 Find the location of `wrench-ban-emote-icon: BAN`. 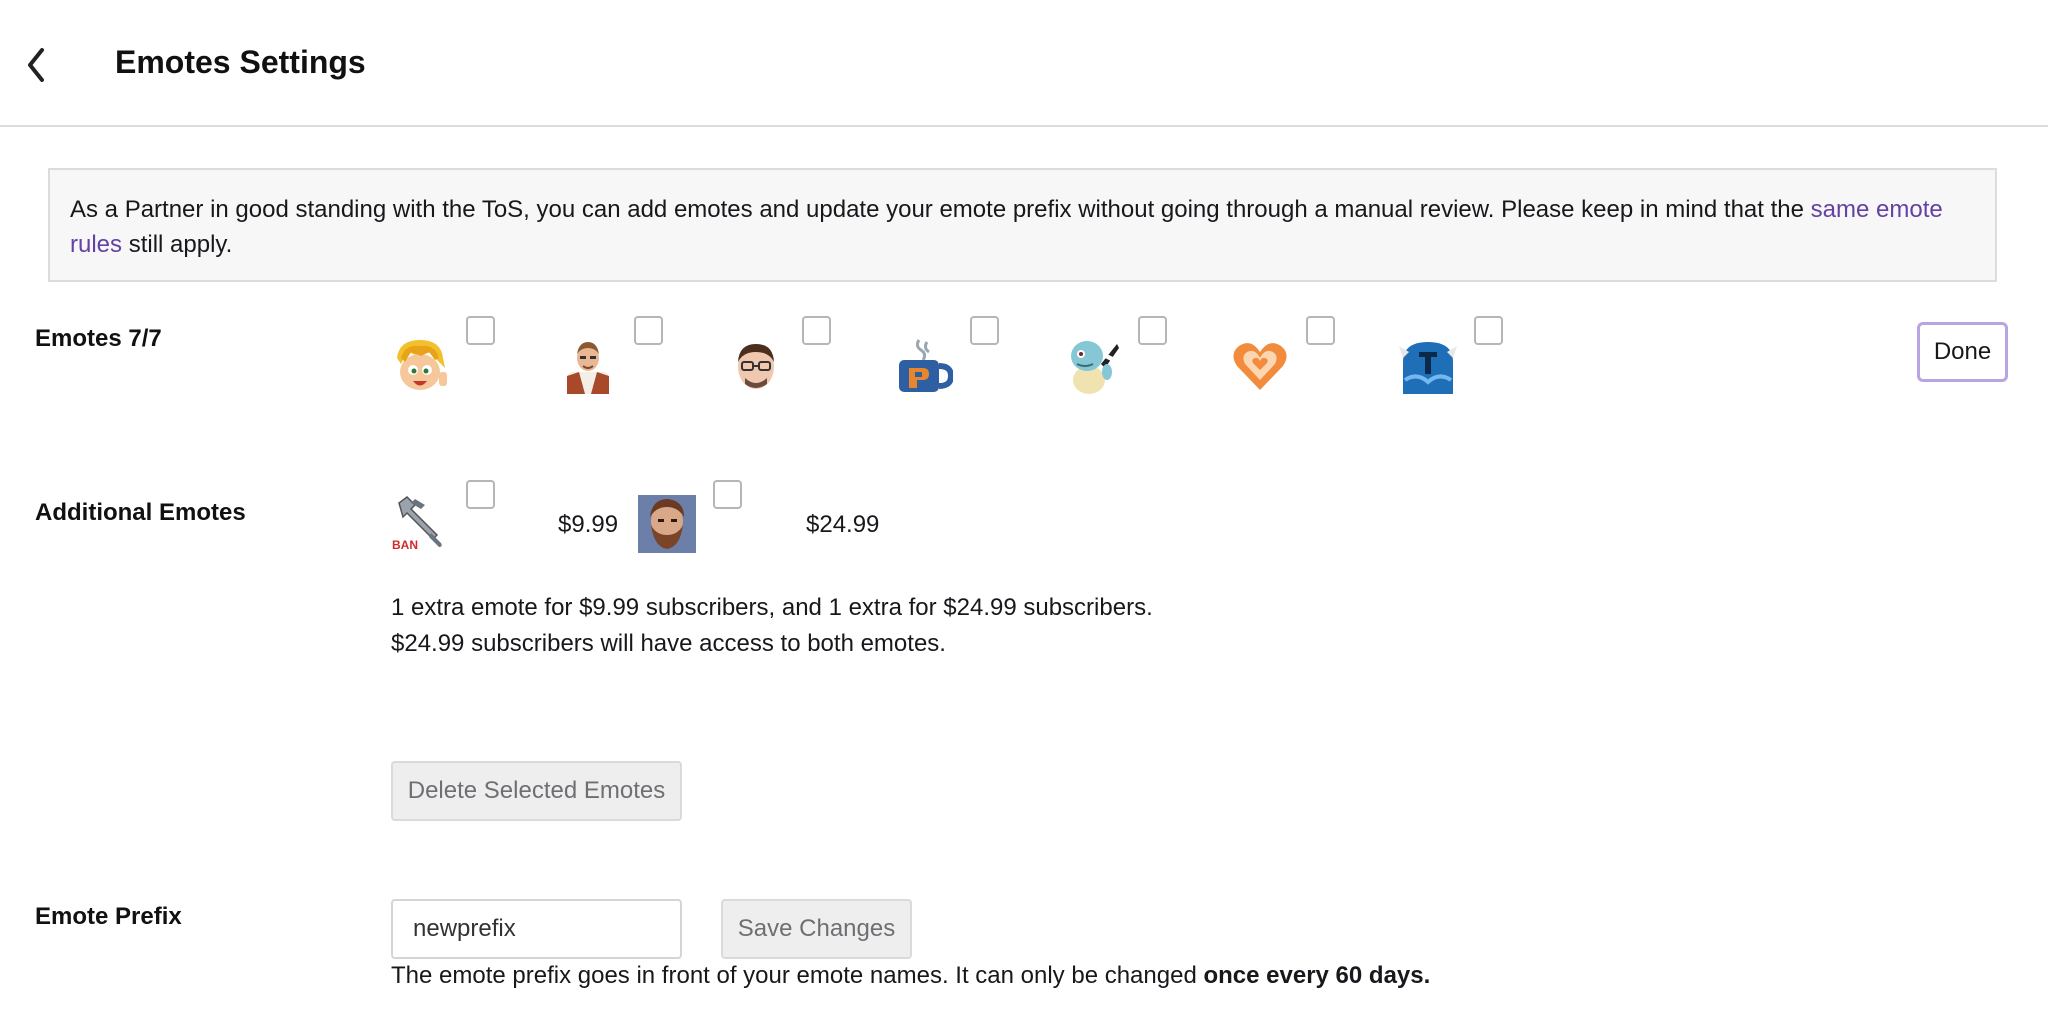

wrench-ban-emote-icon: BAN is located at coordinates (420, 522).